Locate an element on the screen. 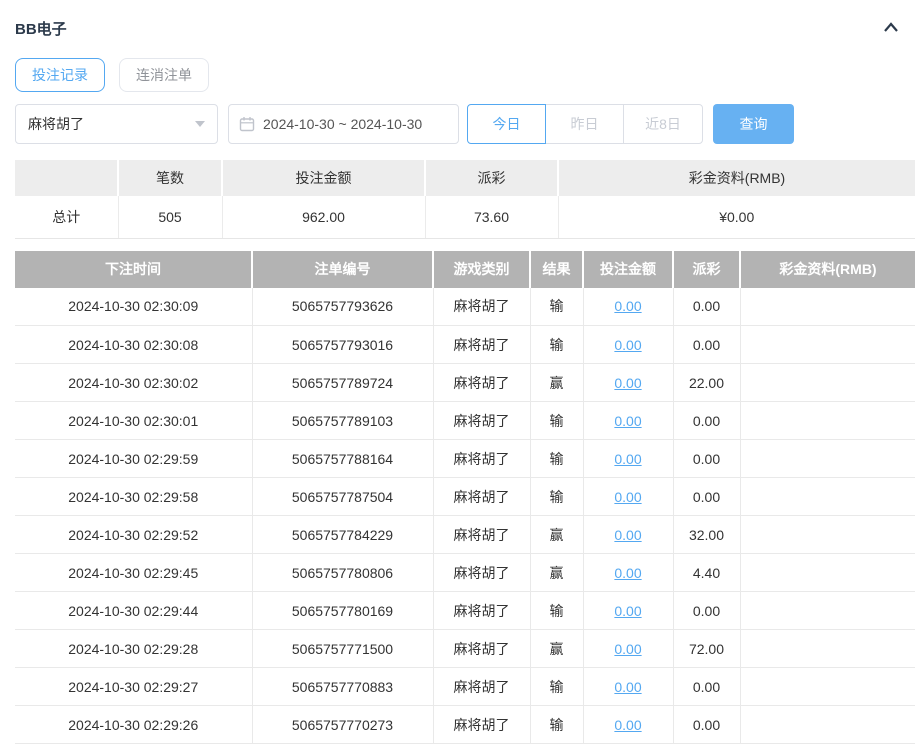 This screenshot has height=750, width=915. records-header-row: 下注时间 注单编号 游戏类别 结果 投注金额 派彩 彩金资料(RMB) is located at coordinates (465, 269).